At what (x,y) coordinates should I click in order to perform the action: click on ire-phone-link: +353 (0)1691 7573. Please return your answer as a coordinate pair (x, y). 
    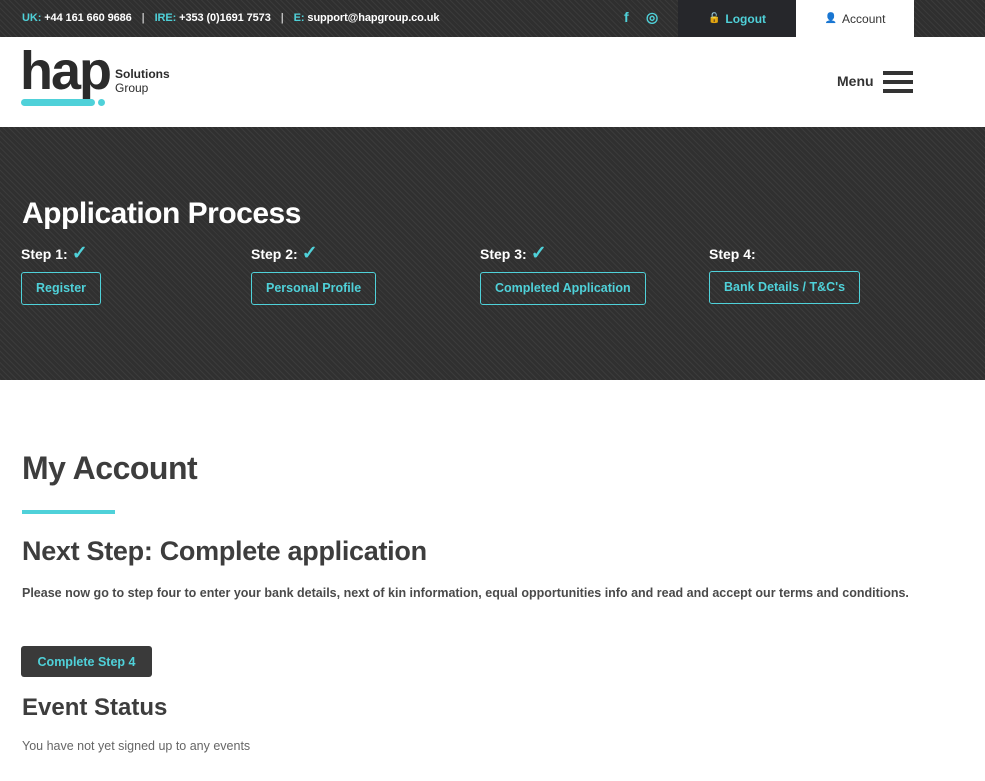
    Looking at the image, I should click on (225, 18).